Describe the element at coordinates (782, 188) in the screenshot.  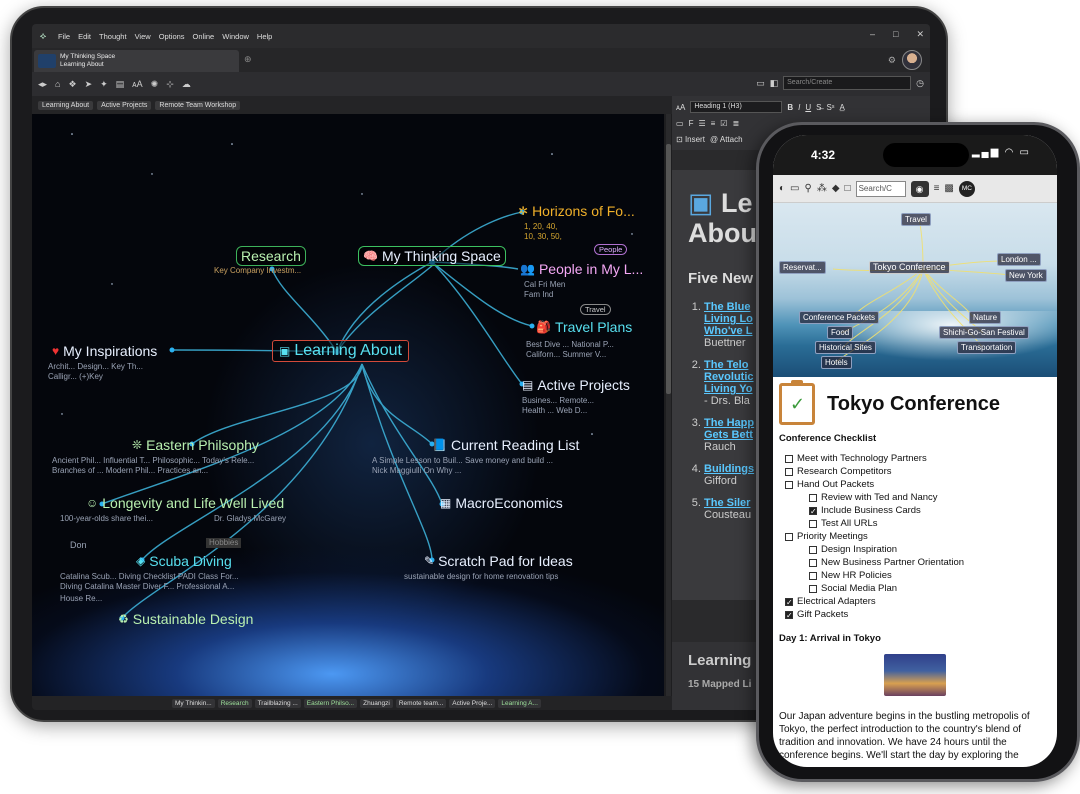
I see `app-logo-icon: ◐` at that location.